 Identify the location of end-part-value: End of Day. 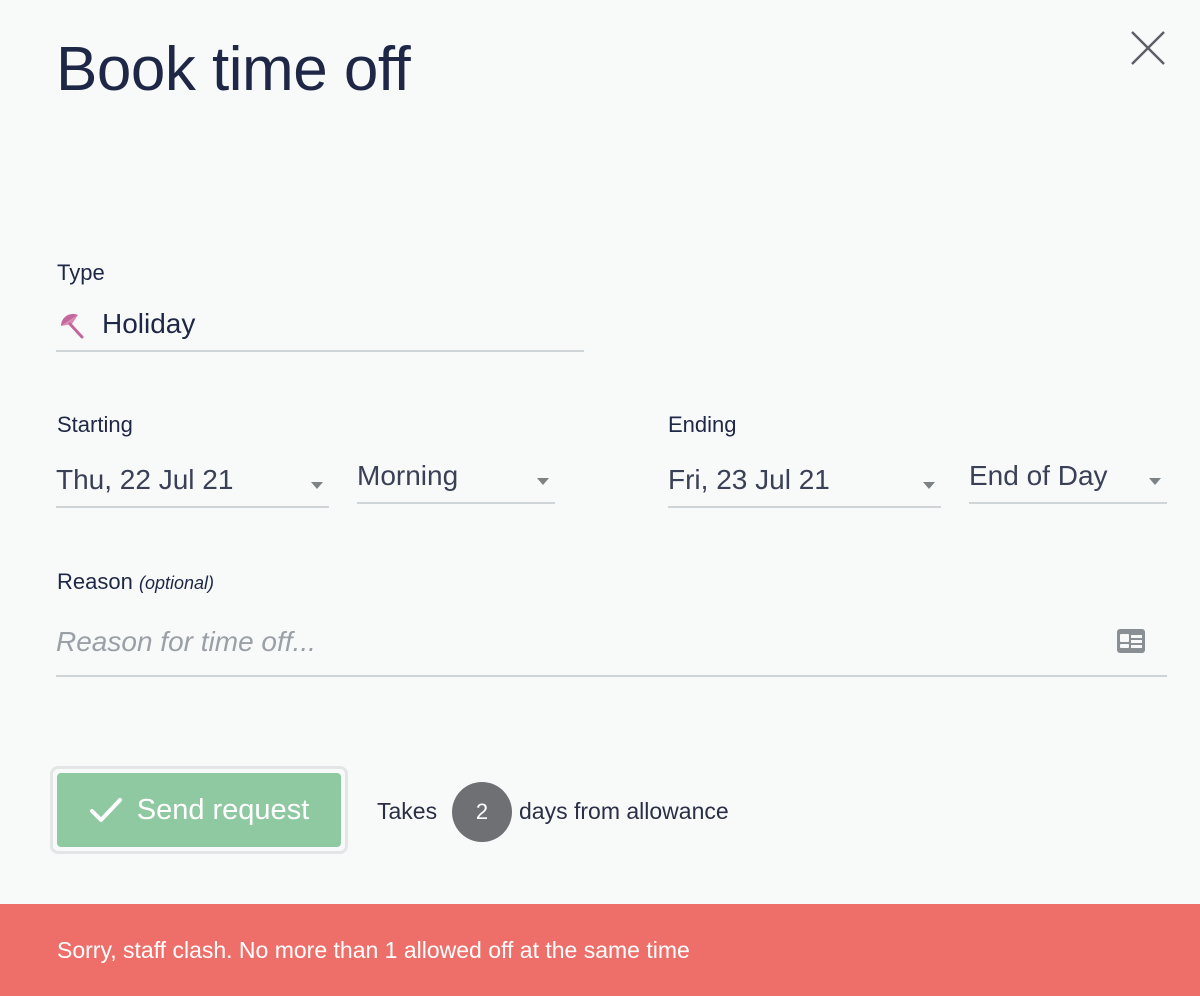
(1038, 475).